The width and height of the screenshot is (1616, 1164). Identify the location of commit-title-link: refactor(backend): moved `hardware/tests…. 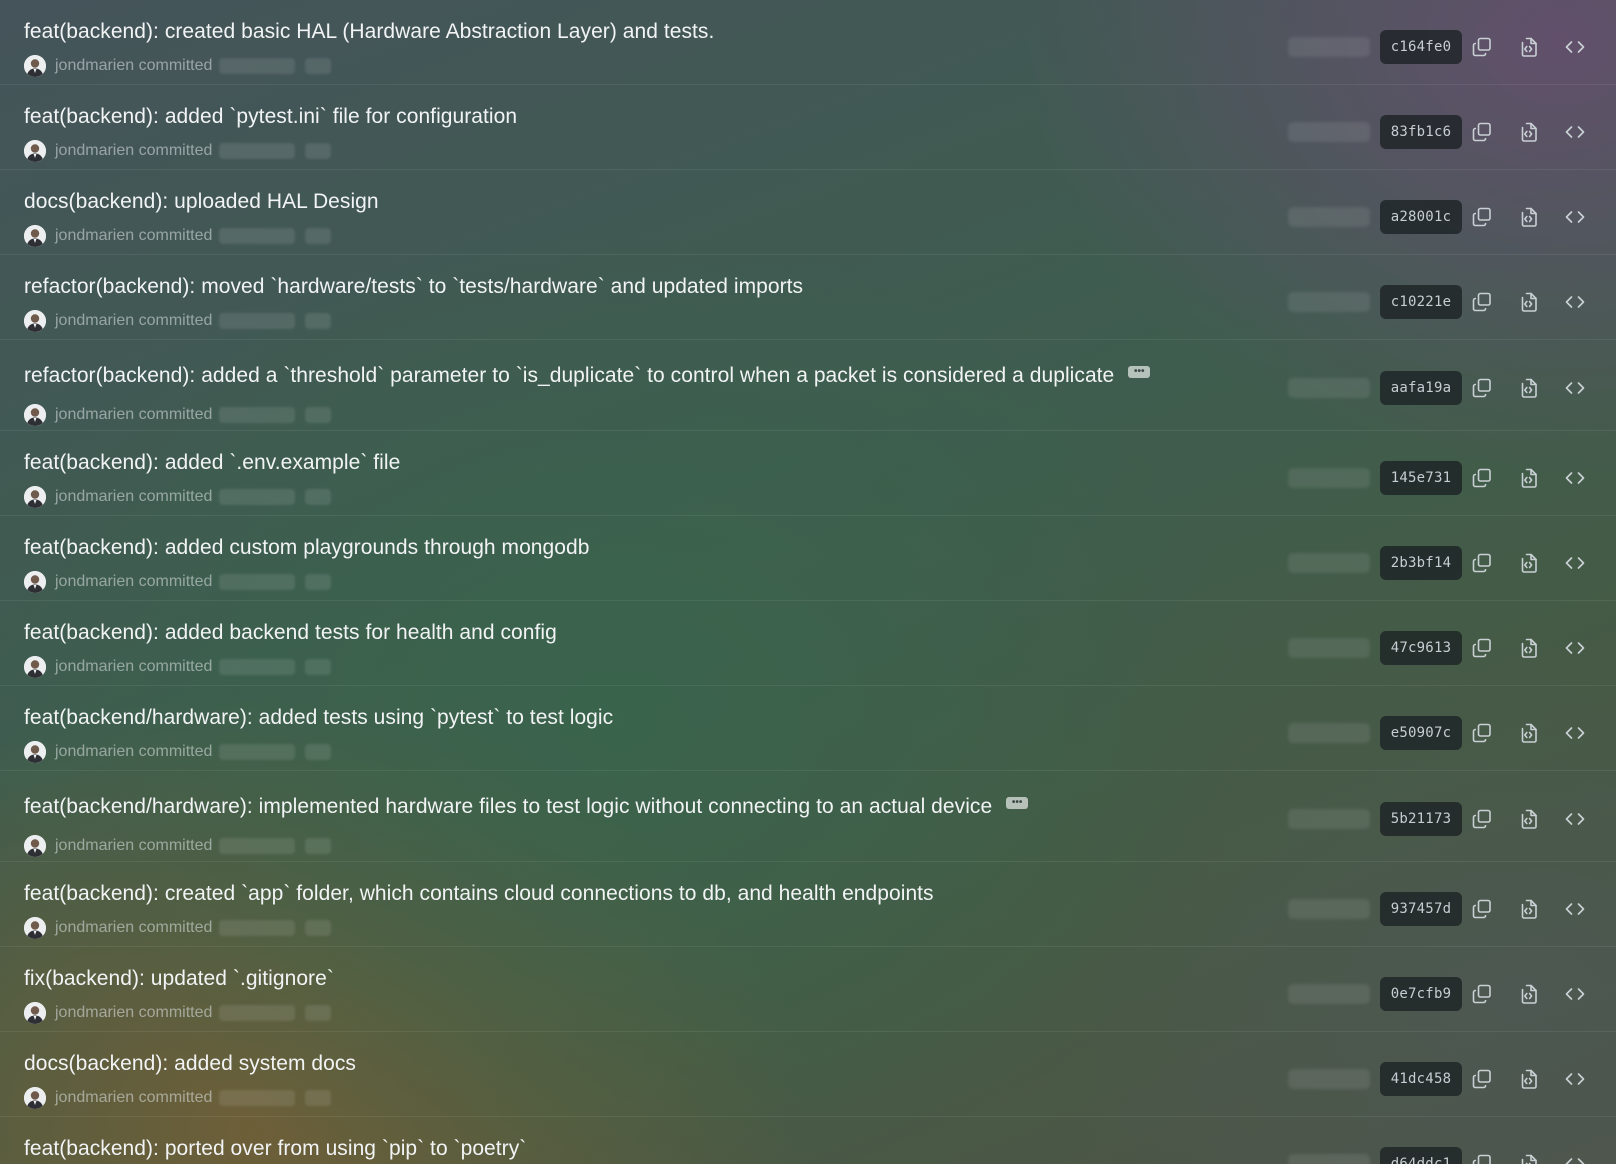
(413, 287).